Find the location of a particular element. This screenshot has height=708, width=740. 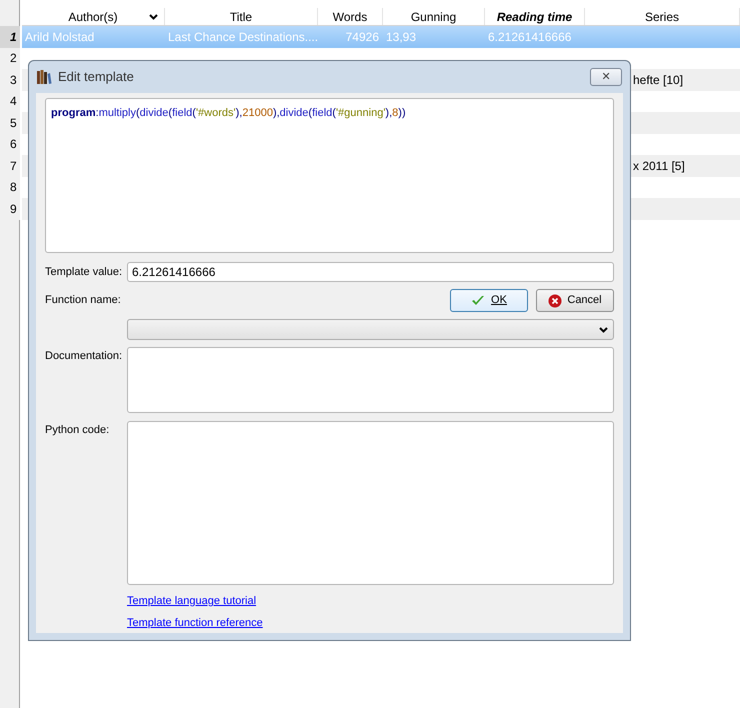

close-button: ✕ is located at coordinates (606, 77).